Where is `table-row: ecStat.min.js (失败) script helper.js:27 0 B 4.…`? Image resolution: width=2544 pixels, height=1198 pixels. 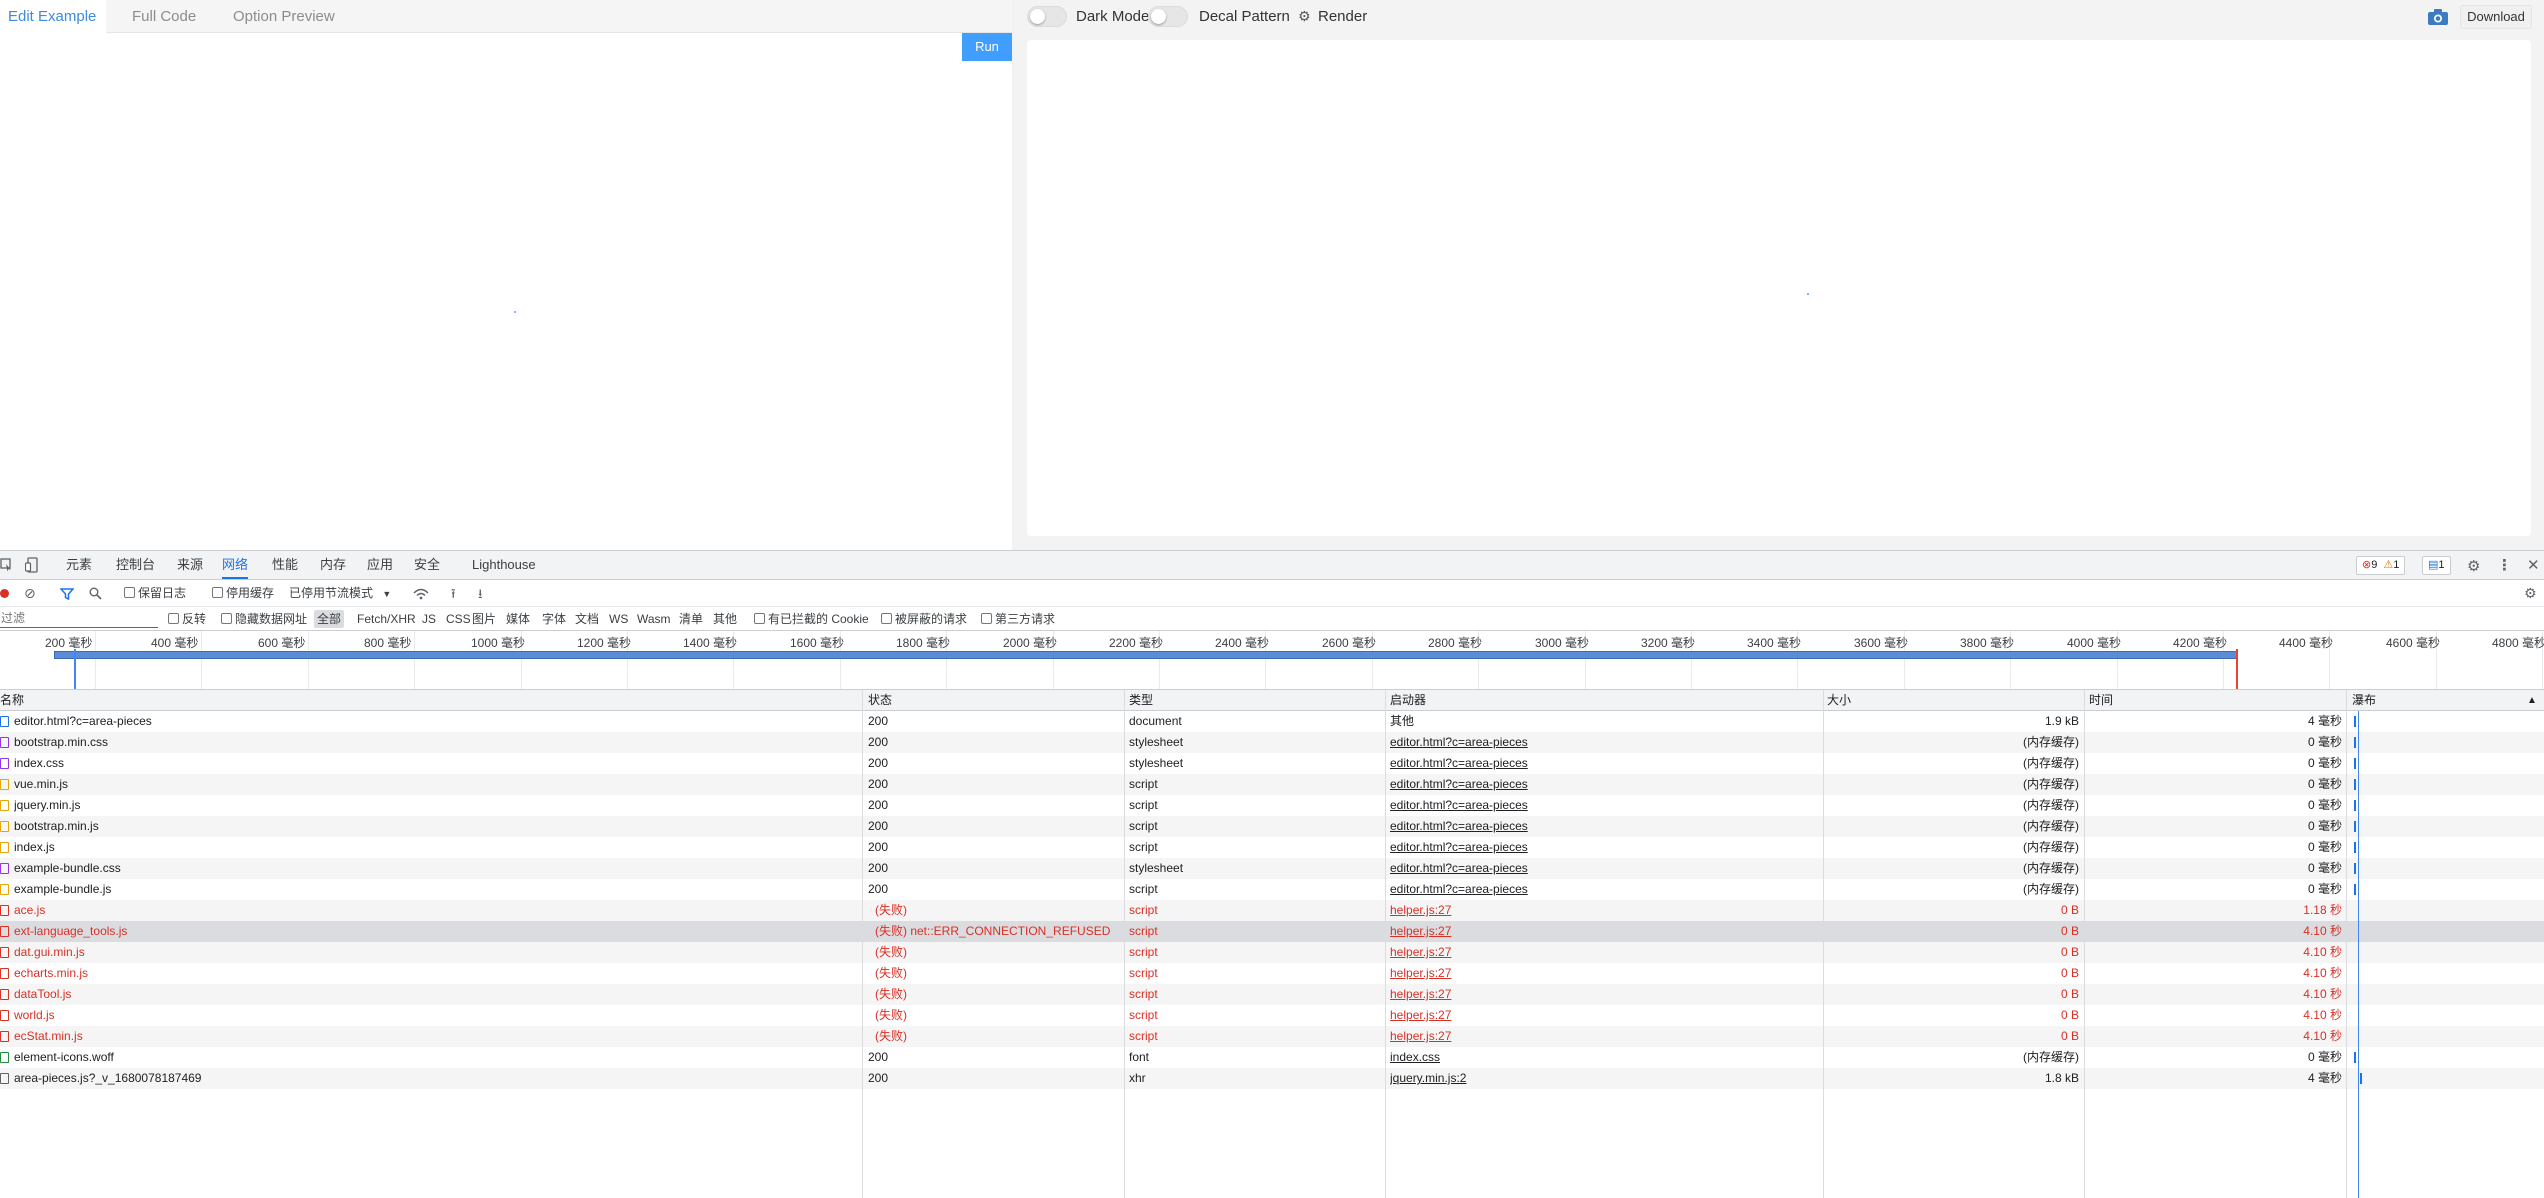 table-row: ecStat.min.js (失败) script helper.js:27 0 B 4.… is located at coordinates (1272, 1036).